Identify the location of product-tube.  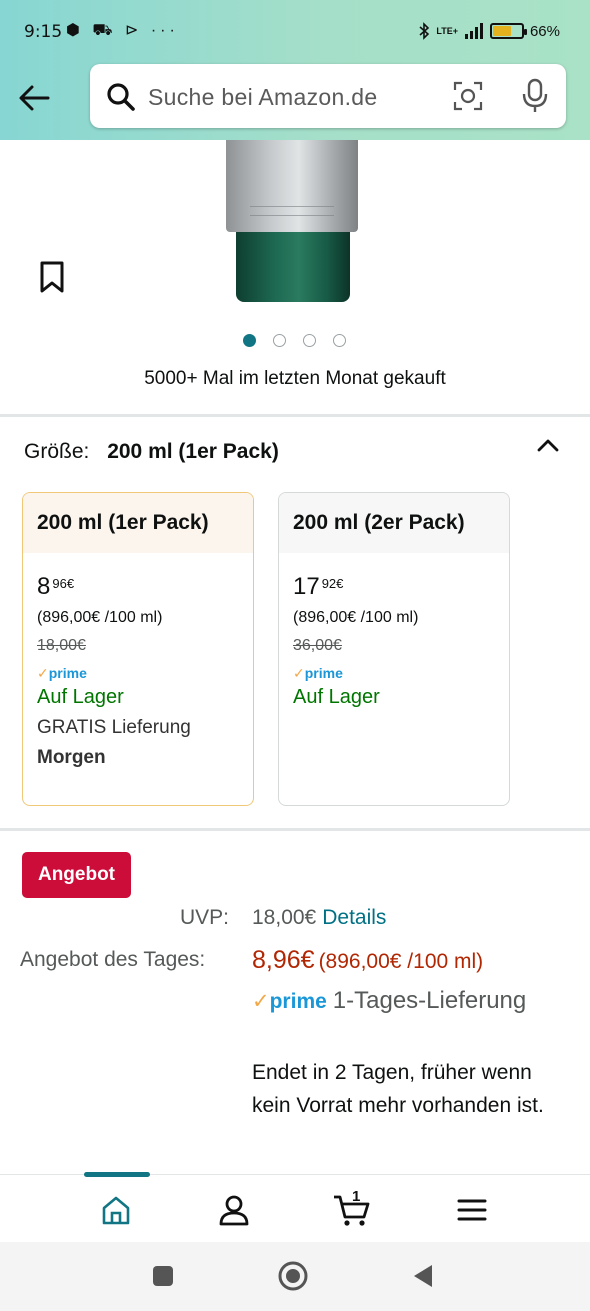
(292, 186).